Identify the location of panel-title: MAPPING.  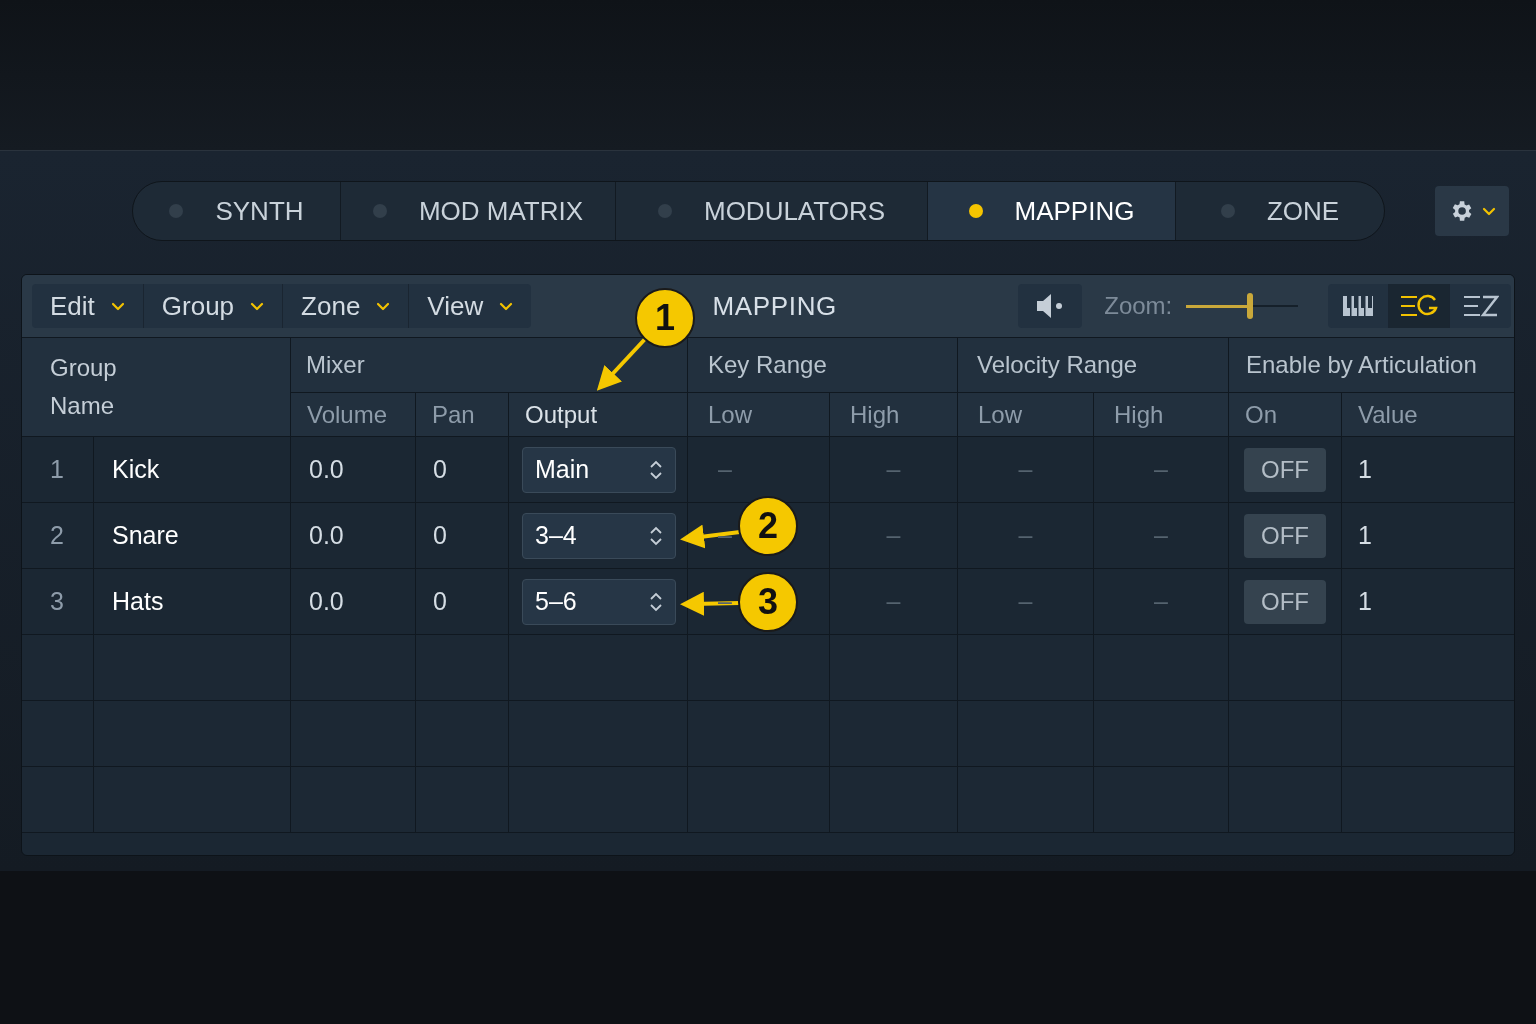
(774, 306).